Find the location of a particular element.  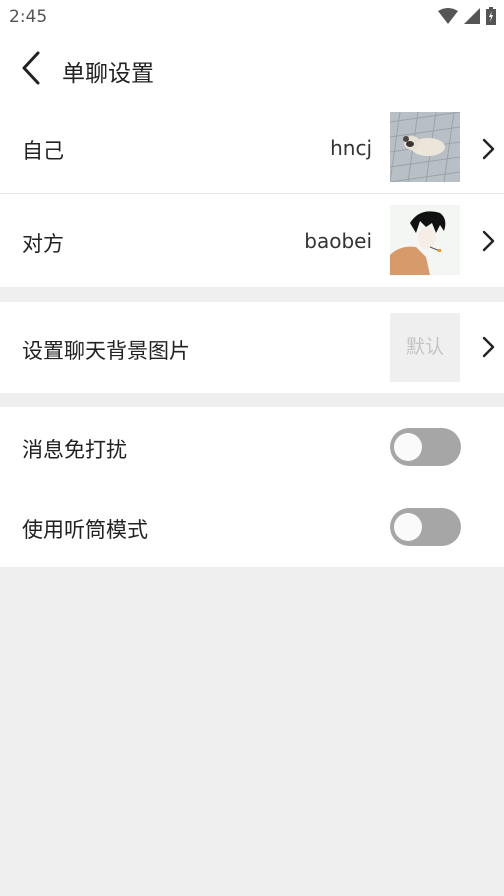

self-avatar is located at coordinates (425, 147).